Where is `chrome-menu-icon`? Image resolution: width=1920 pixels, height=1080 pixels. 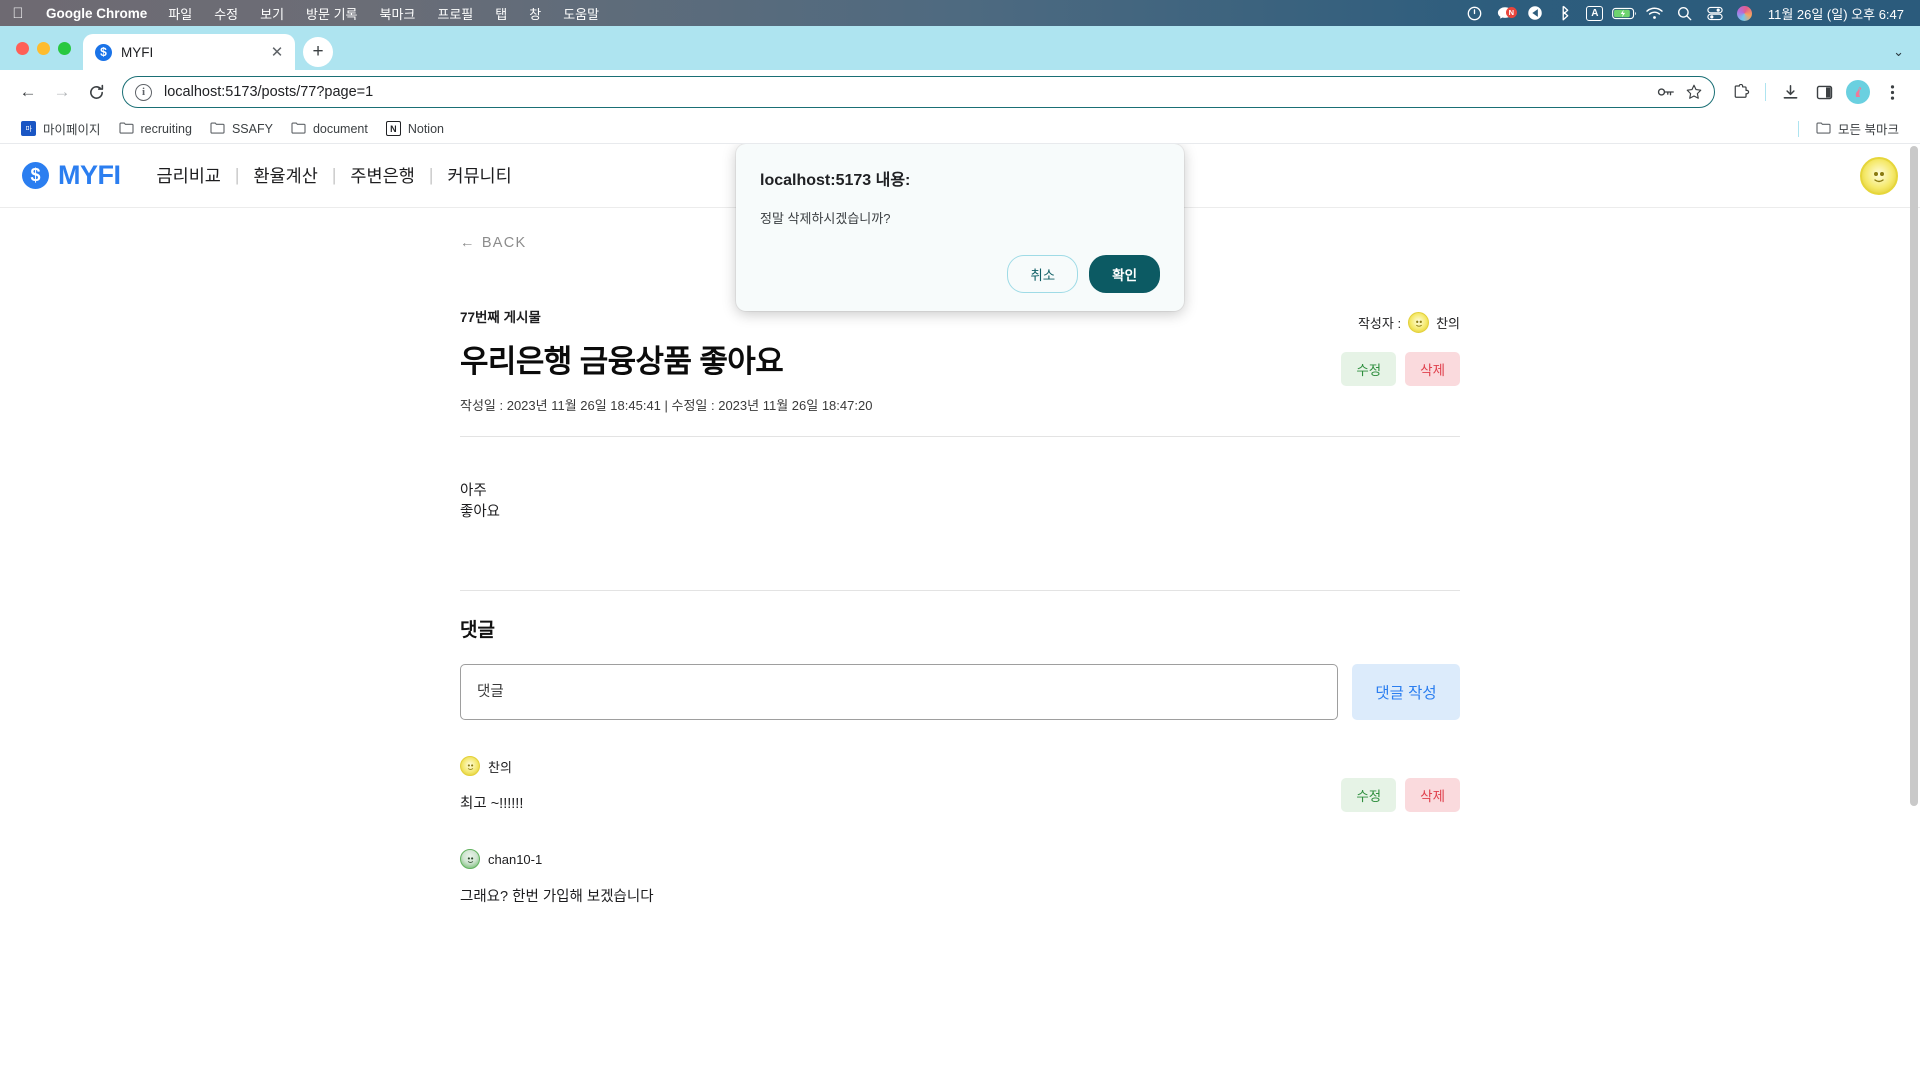
chrome-menu-icon is located at coordinates (1892, 92).